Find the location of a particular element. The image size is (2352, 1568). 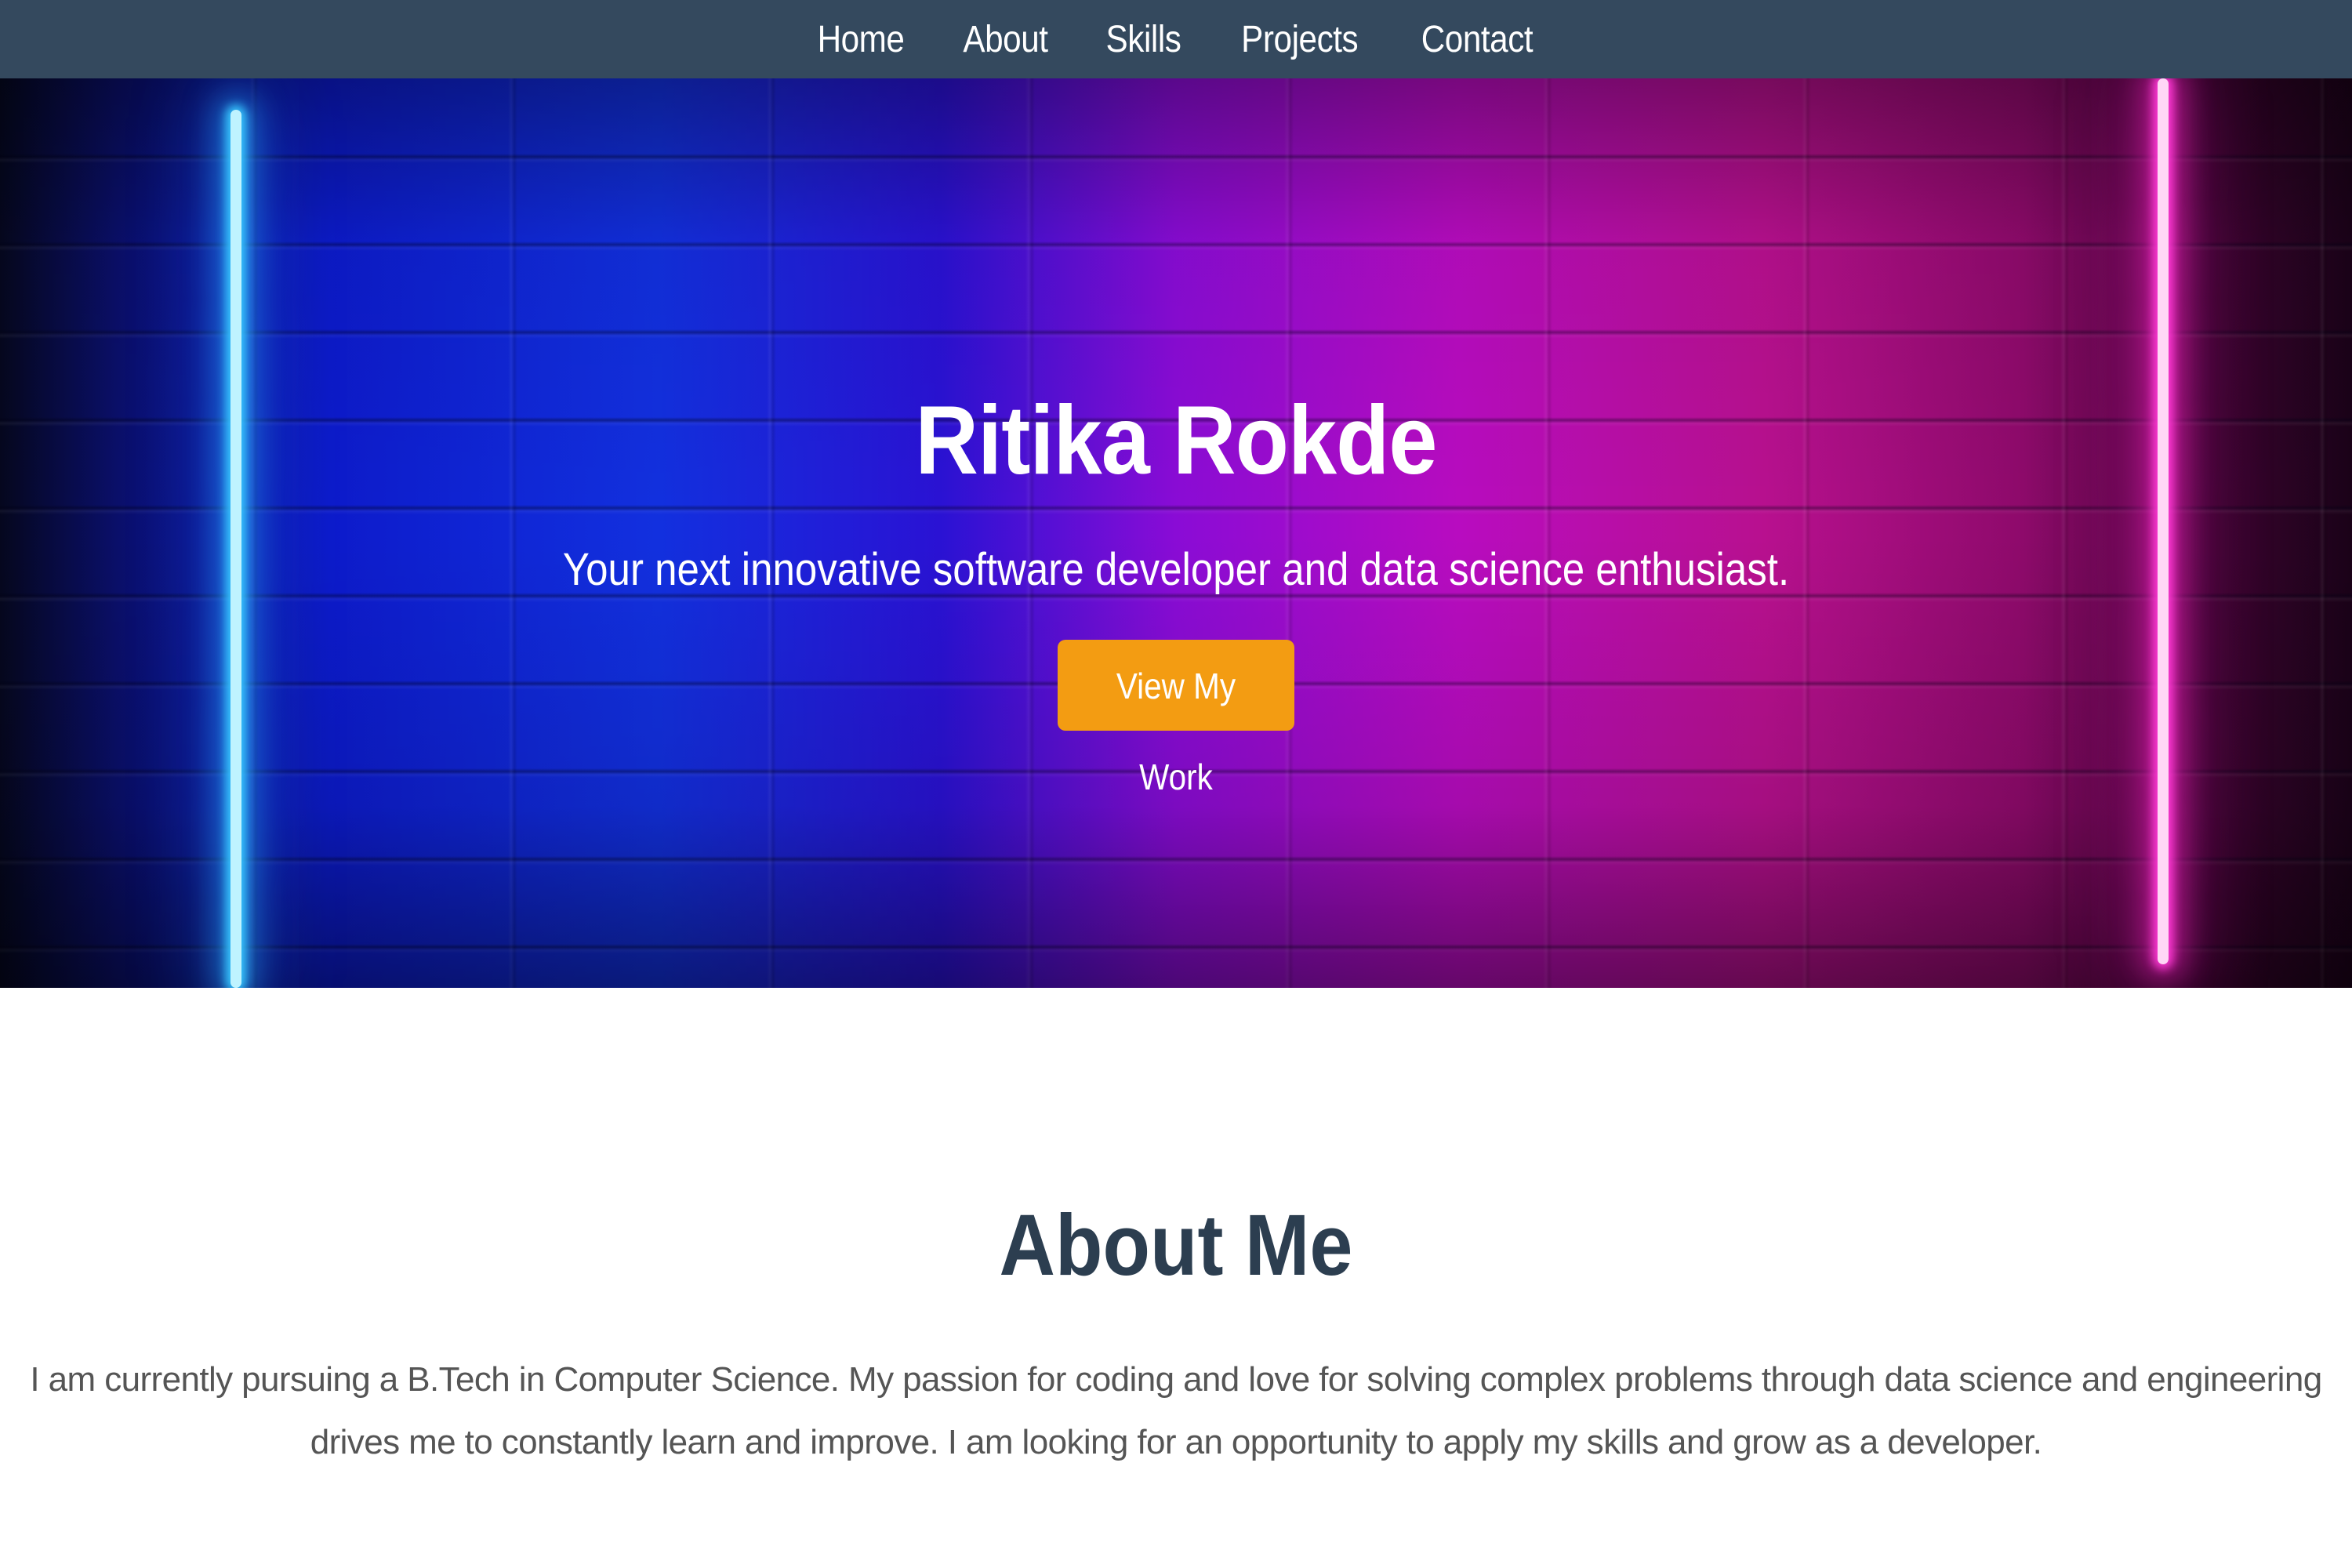

nav-item-skills: Skills is located at coordinates (1143, 39).